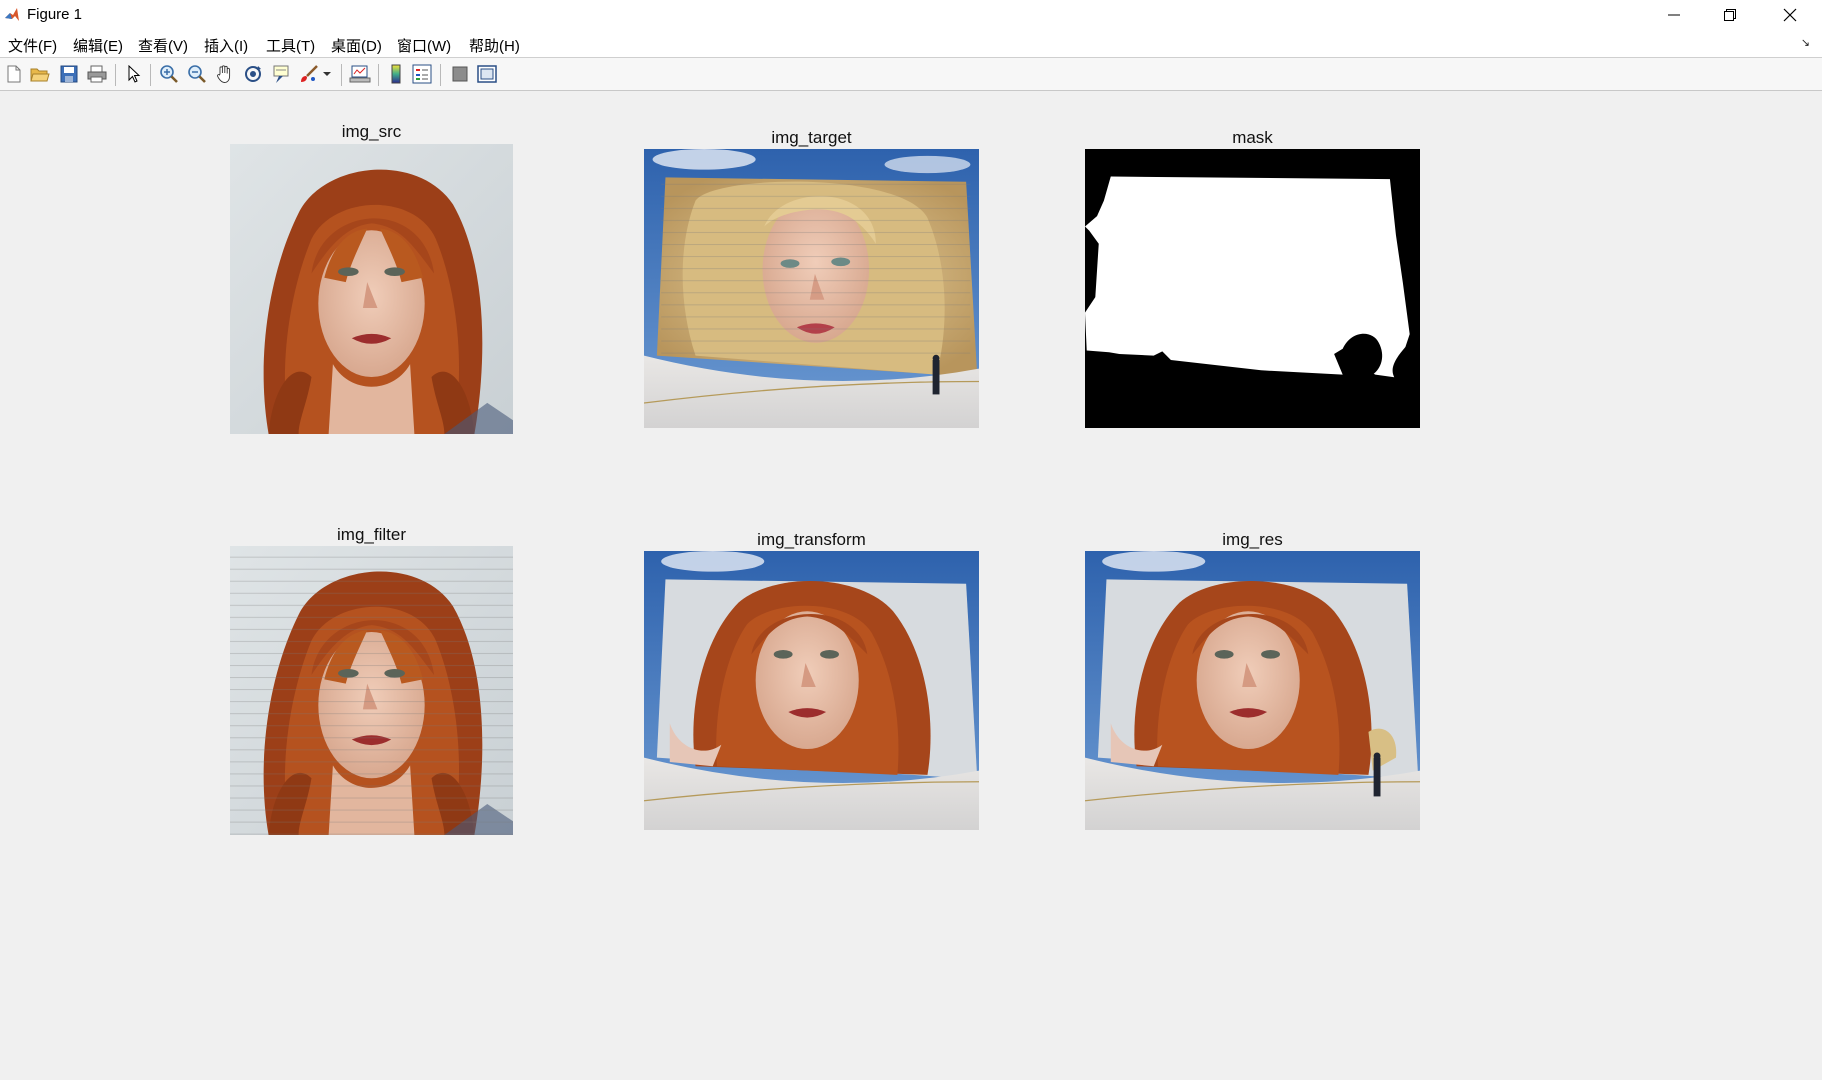 This screenshot has width=1822, height=1080. I want to click on zoom-out-icon, so click(197, 74).